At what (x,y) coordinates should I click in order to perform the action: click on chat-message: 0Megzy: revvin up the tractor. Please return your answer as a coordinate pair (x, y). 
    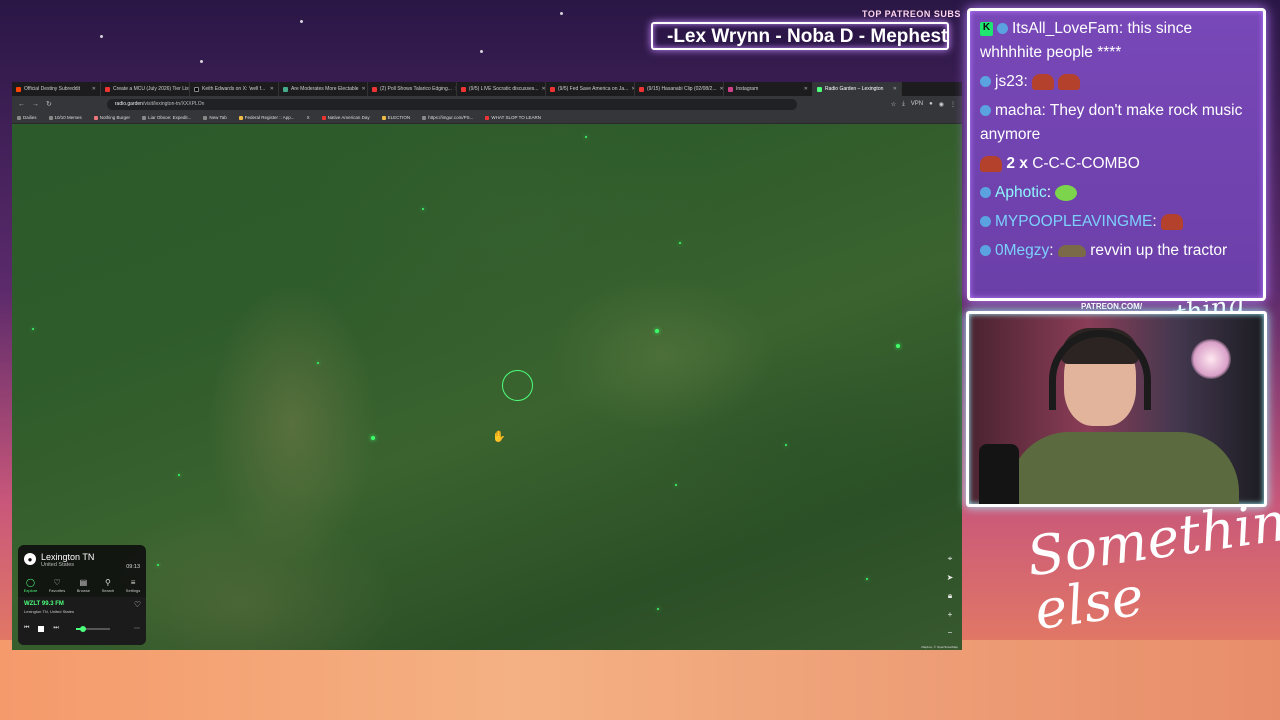
    Looking at the image, I should click on (1116, 251).